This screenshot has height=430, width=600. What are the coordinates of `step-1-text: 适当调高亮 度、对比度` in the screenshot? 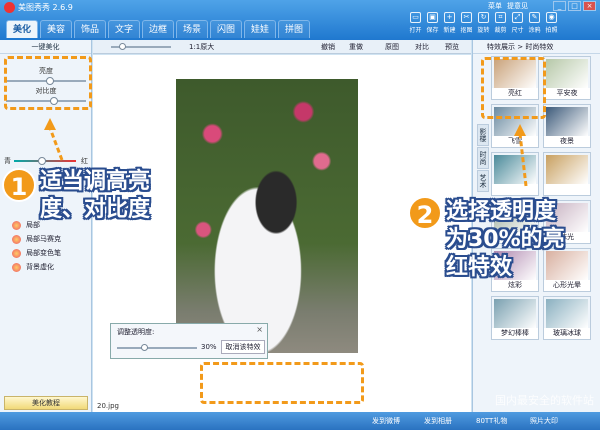 It's located at (95, 195).